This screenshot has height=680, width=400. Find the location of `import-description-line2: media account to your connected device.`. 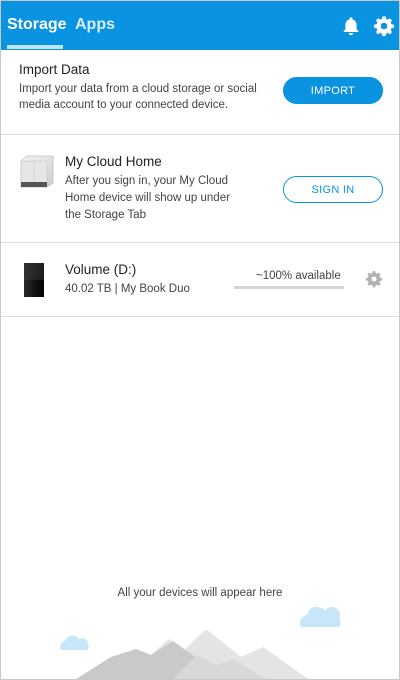

import-description-line2: media account to your connected device. is located at coordinates (124, 105).